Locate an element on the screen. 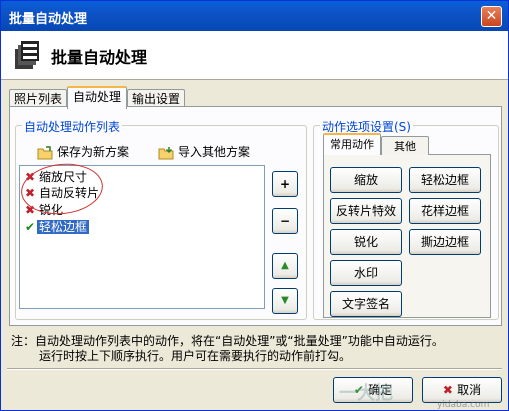  move-down-button: ▼ is located at coordinates (285, 301).